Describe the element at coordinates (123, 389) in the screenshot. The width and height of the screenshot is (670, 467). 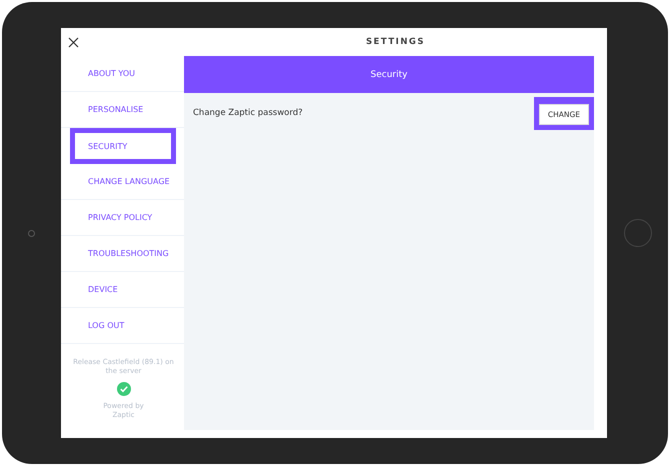
I see `check-icon` at that location.